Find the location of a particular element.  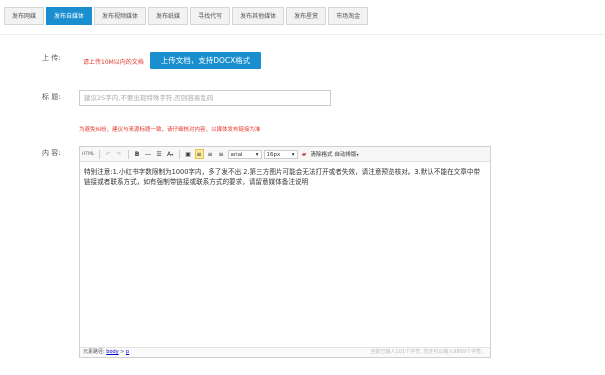

clear-format-button: 清除格式 is located at coordinates (322, 154).